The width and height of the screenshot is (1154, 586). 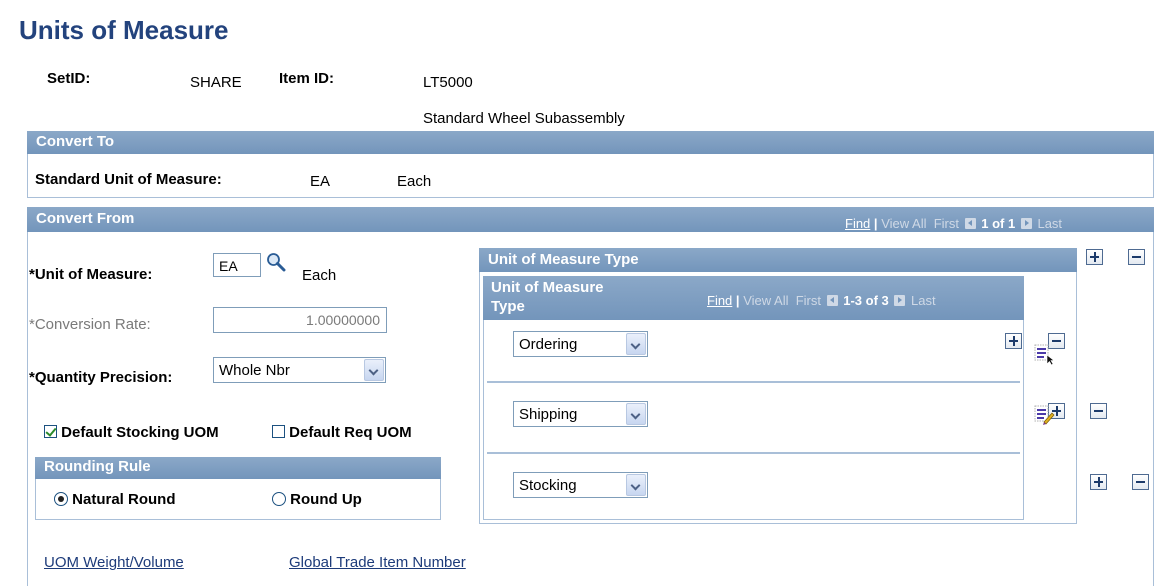 I want to click on uom-weight-volume-link: UOM Weight/Volume, so click(x=114, y=562).